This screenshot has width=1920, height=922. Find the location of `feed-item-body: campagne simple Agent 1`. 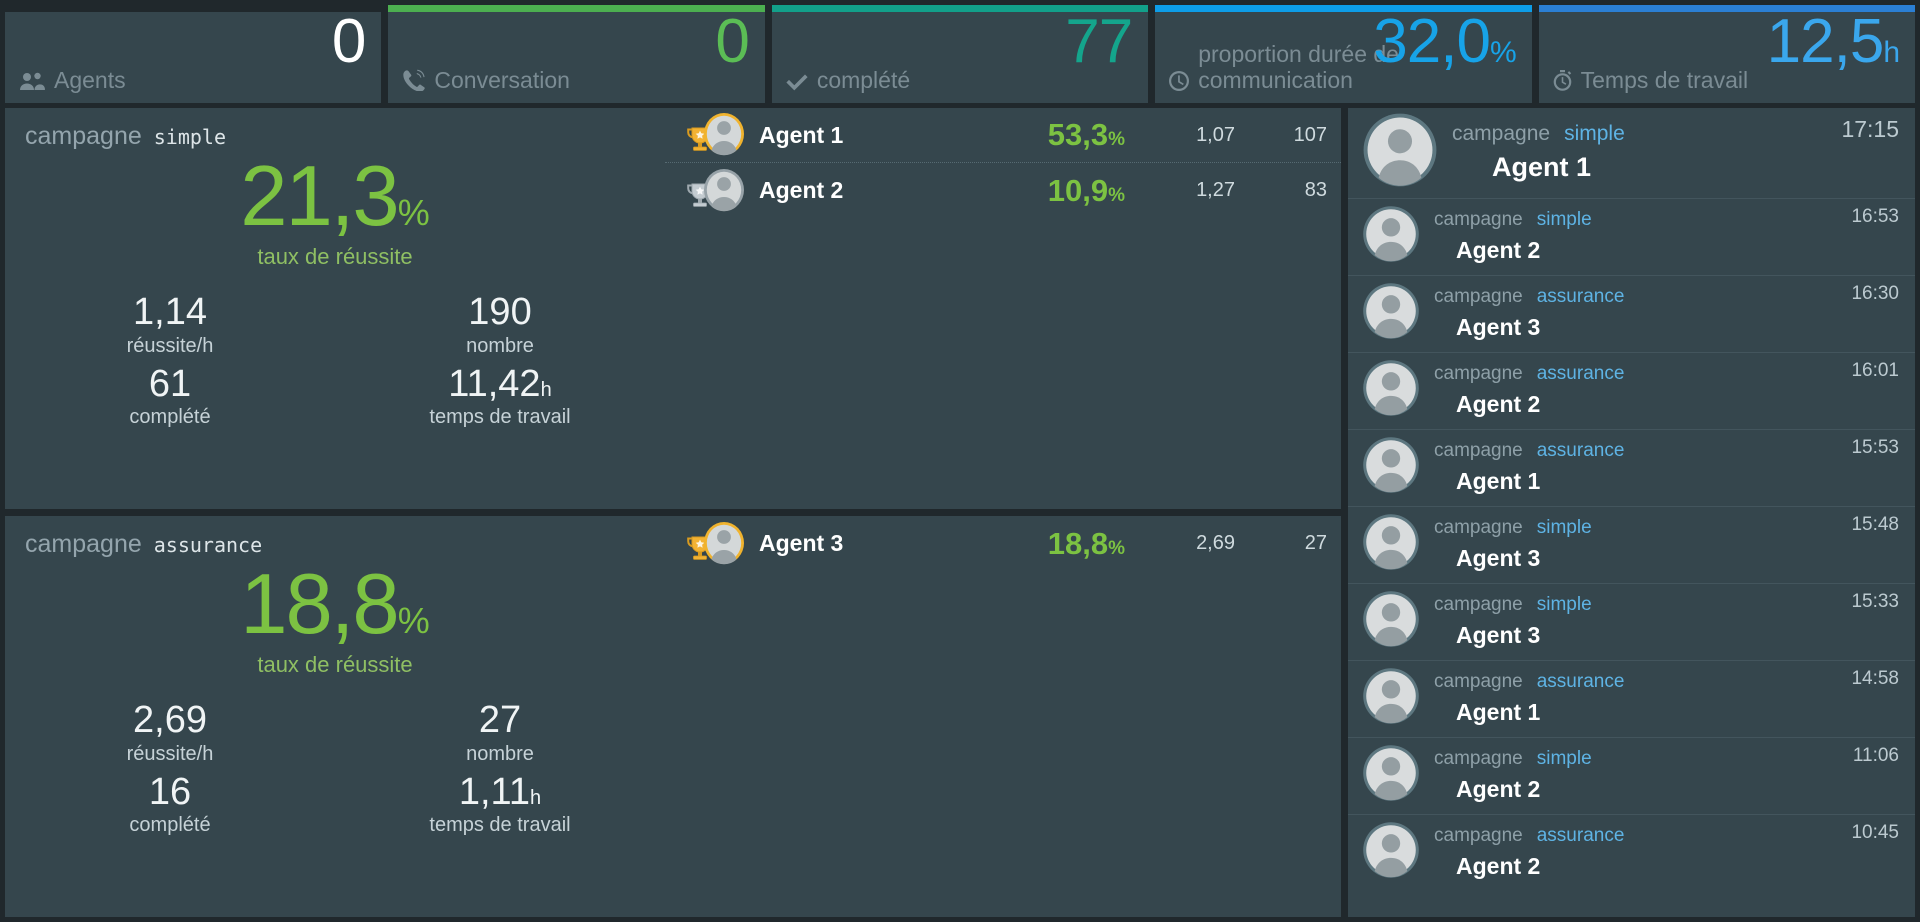

feed-item-body: campagne simple Agent 1 is located at coordinates (1646, 152).